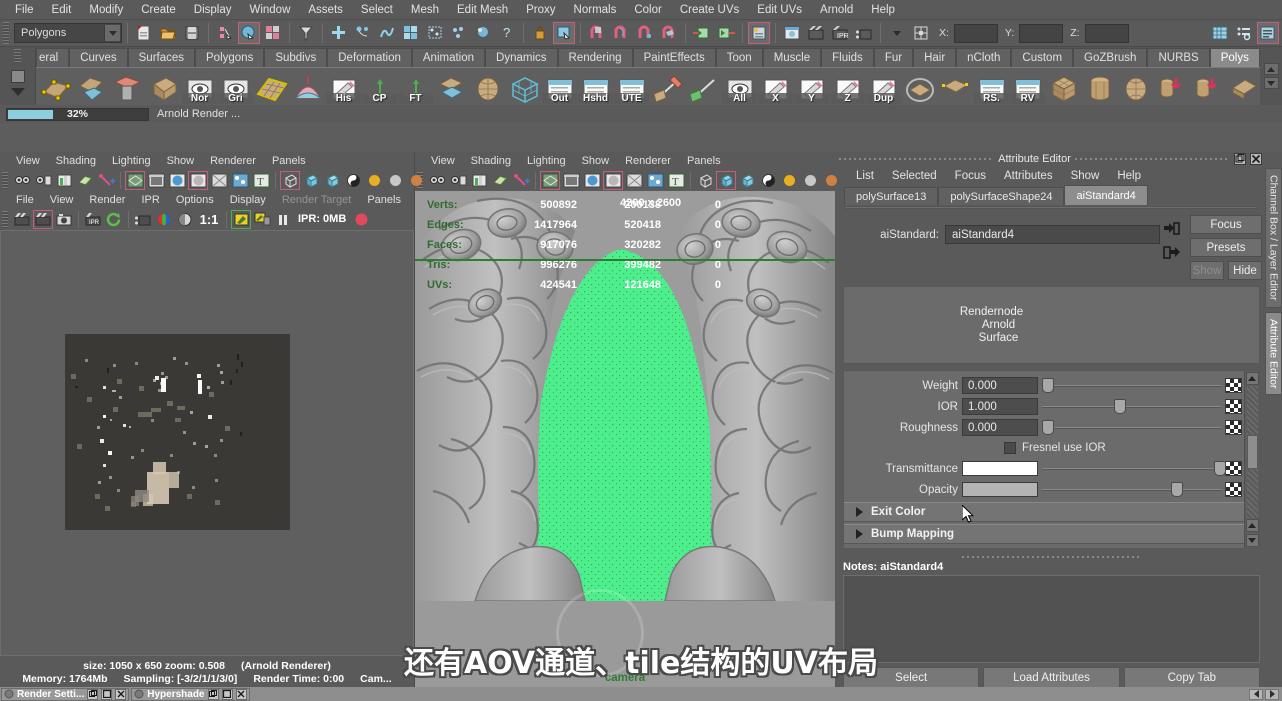  Describe the element at coordinates (775, 87) in the screenshot. I see `shelf-button-axis-x: X` at that location.